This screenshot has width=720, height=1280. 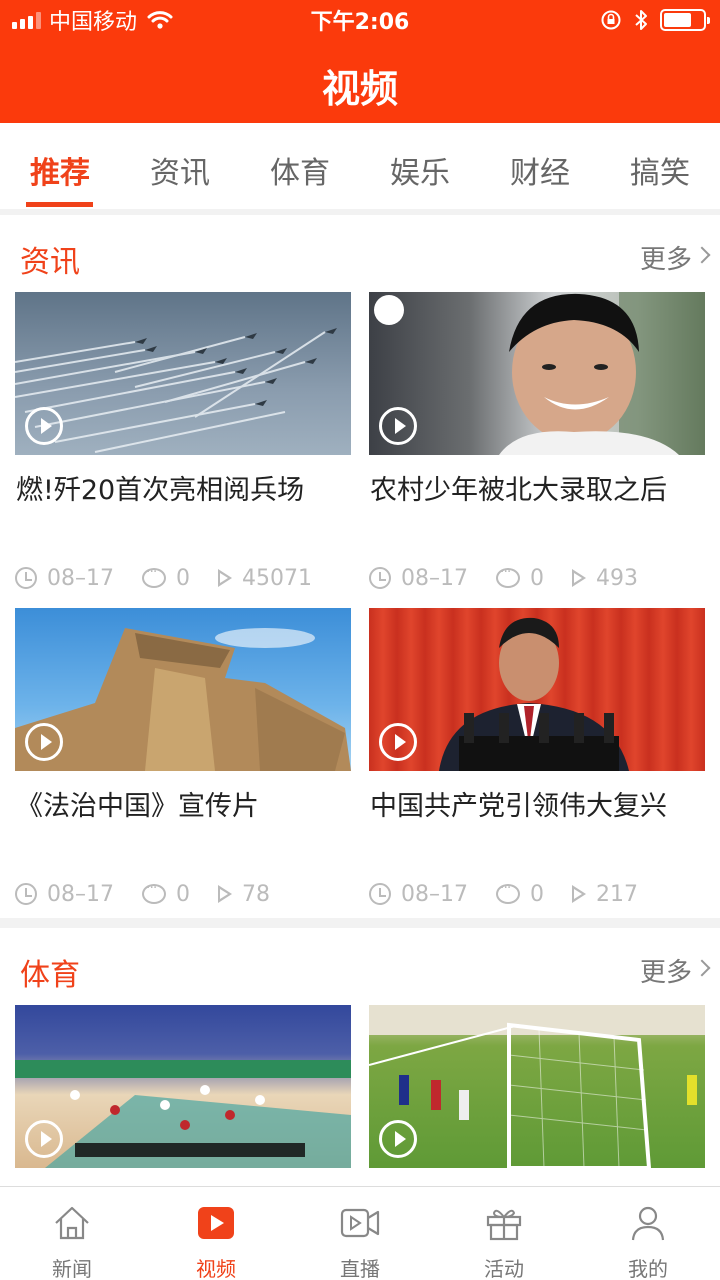 I want to click on navigation-bar: 视频, so click(x=360, y=81).